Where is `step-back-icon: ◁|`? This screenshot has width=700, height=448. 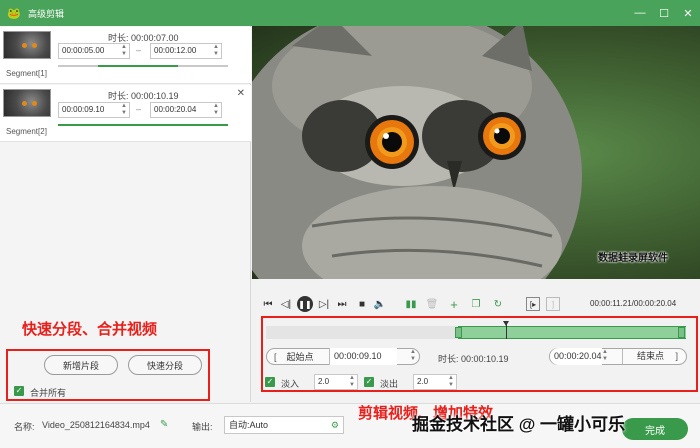
step-back-icon: ◁| is located at coordinates (286, 304).